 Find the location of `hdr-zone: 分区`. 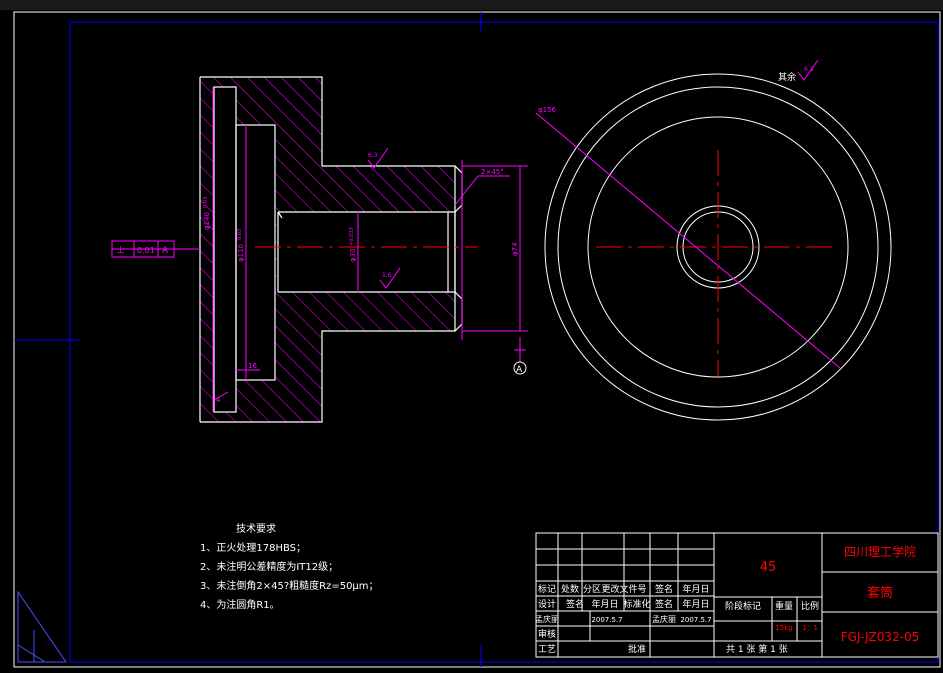

hdr-zone: 分区 is located at coordinates (592, 589).